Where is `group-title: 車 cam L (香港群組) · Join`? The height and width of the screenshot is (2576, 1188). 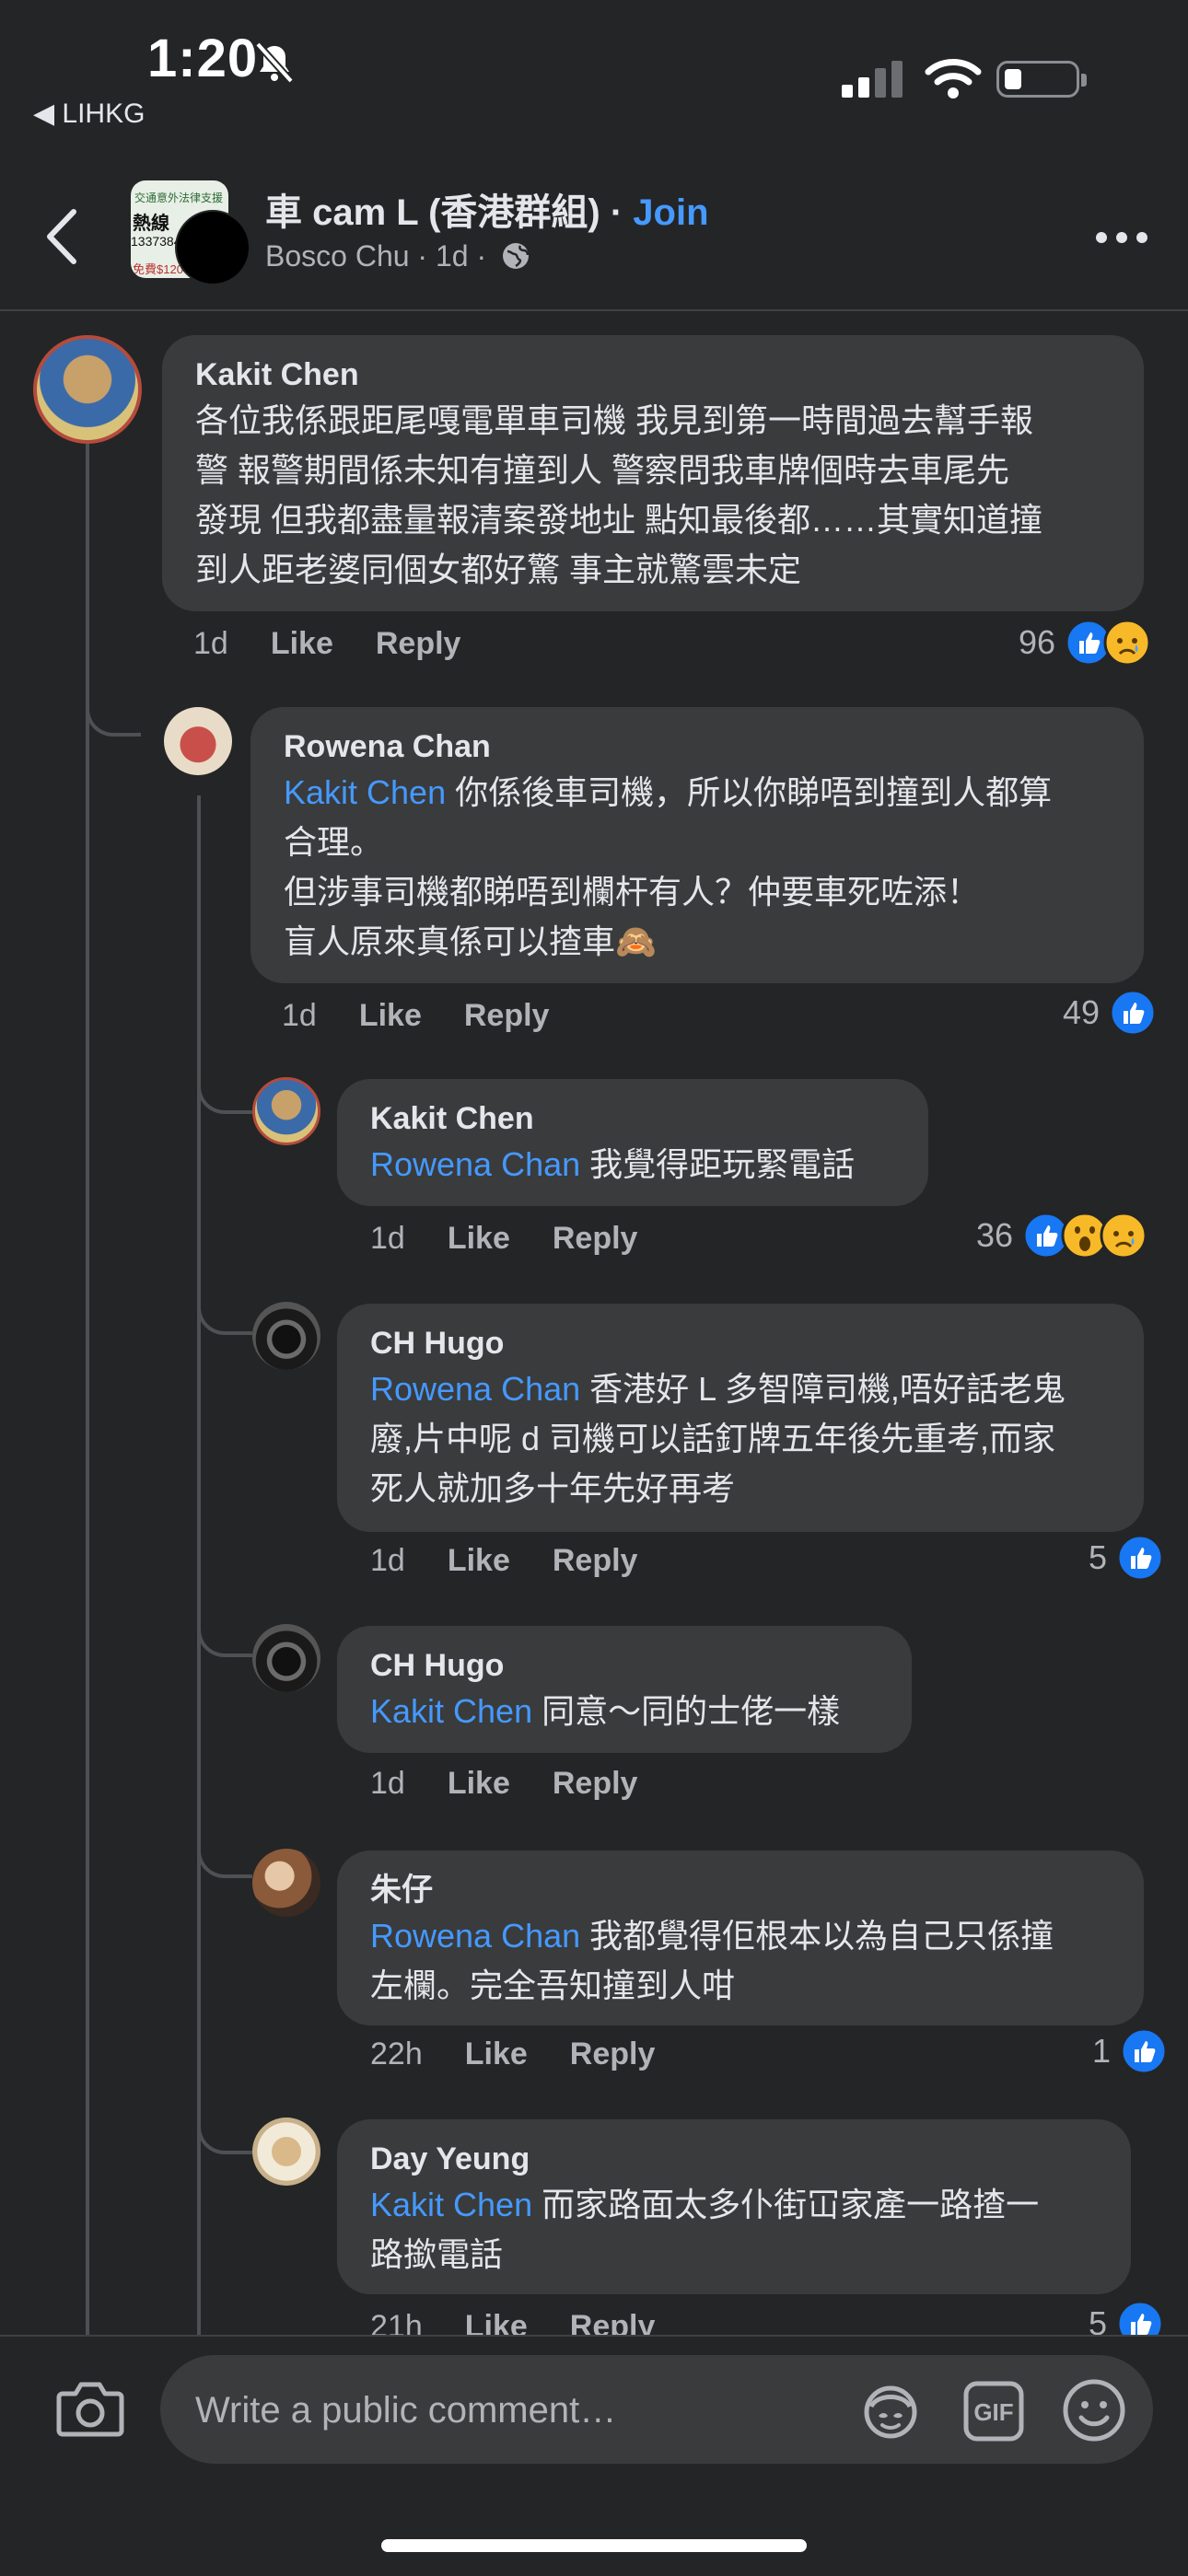
group-title: 車 cam L (香港群組) · Join is located at coordinates (487, 209).